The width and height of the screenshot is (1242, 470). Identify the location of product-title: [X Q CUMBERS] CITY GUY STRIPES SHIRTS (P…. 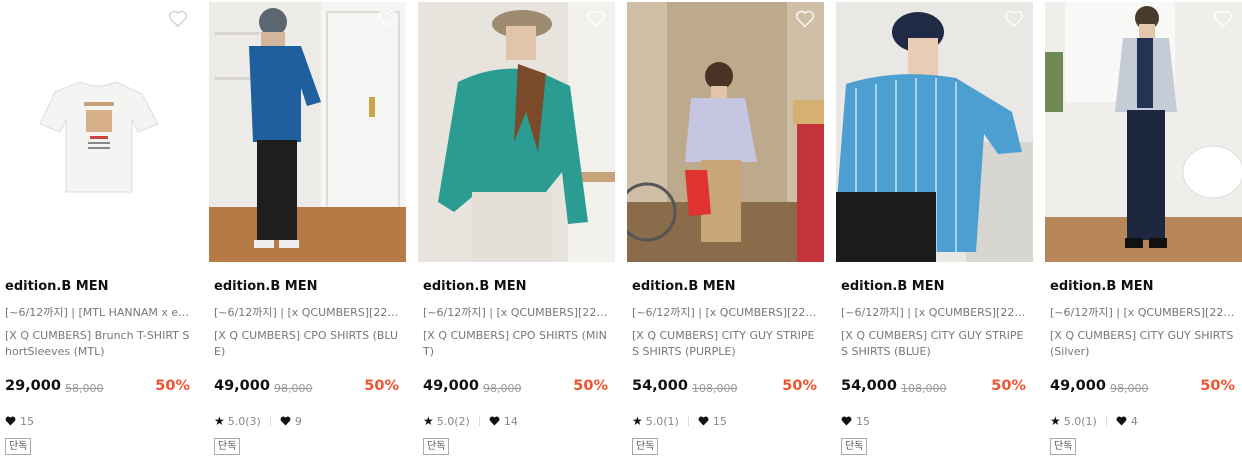
(725, 344).